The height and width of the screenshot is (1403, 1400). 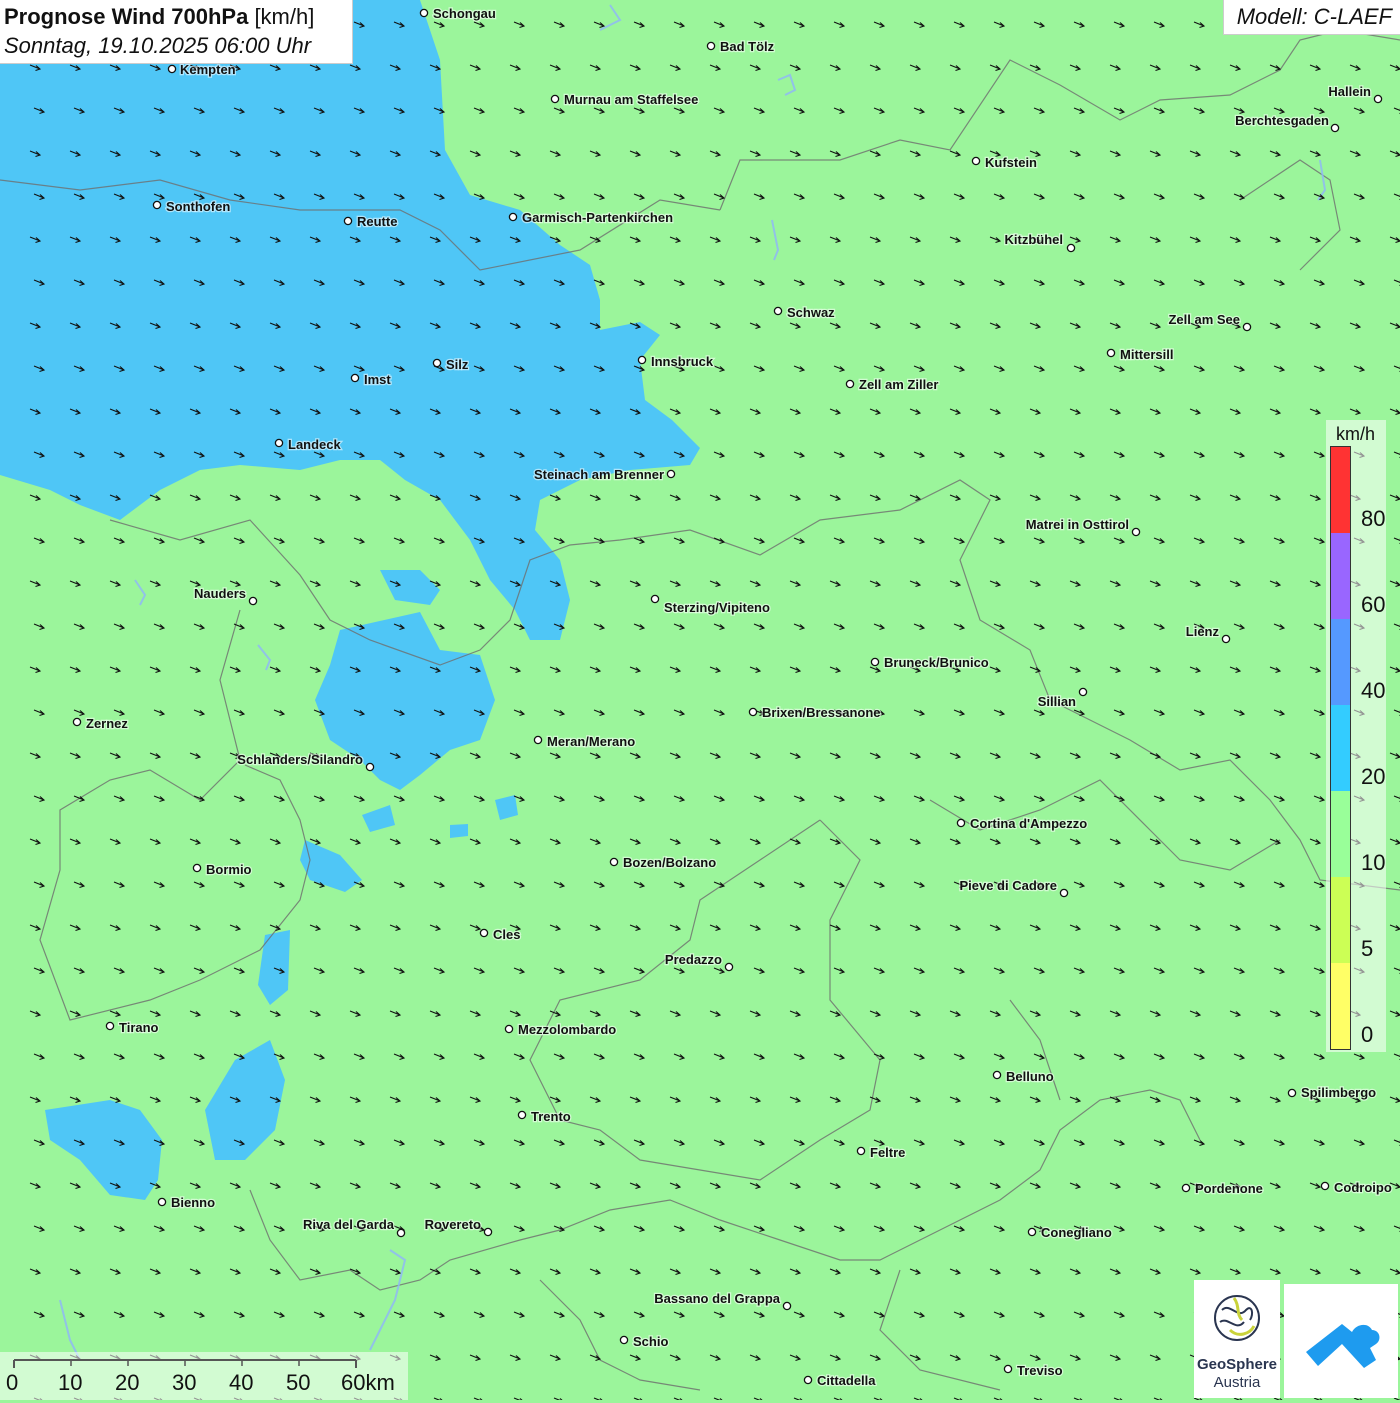 What do you see at coordinates (591, 741) in the screenshot?
I see `city-label: Meran/Merano` at bounding box center [591, 741].